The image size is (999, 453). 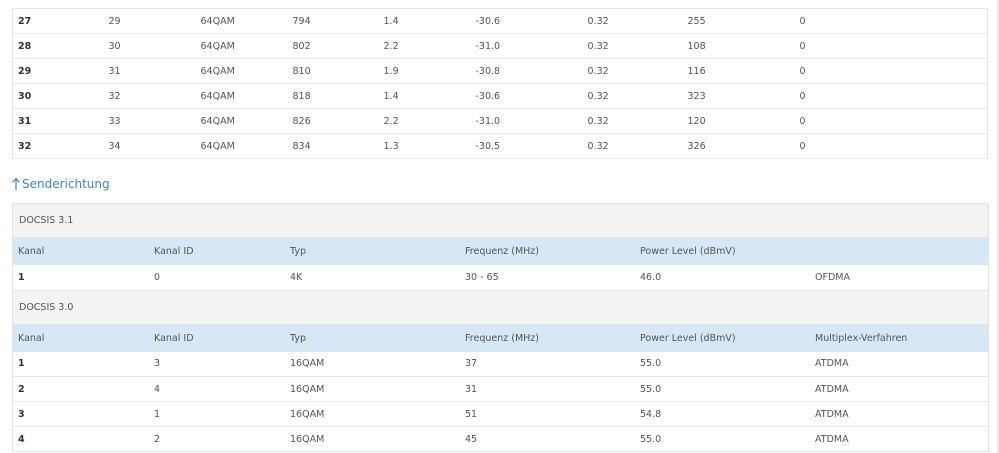 What do you see at coordinates (488, 146) in the screenshot?
I see `cell-mse: -30.5` at bounding box center [488, 146].